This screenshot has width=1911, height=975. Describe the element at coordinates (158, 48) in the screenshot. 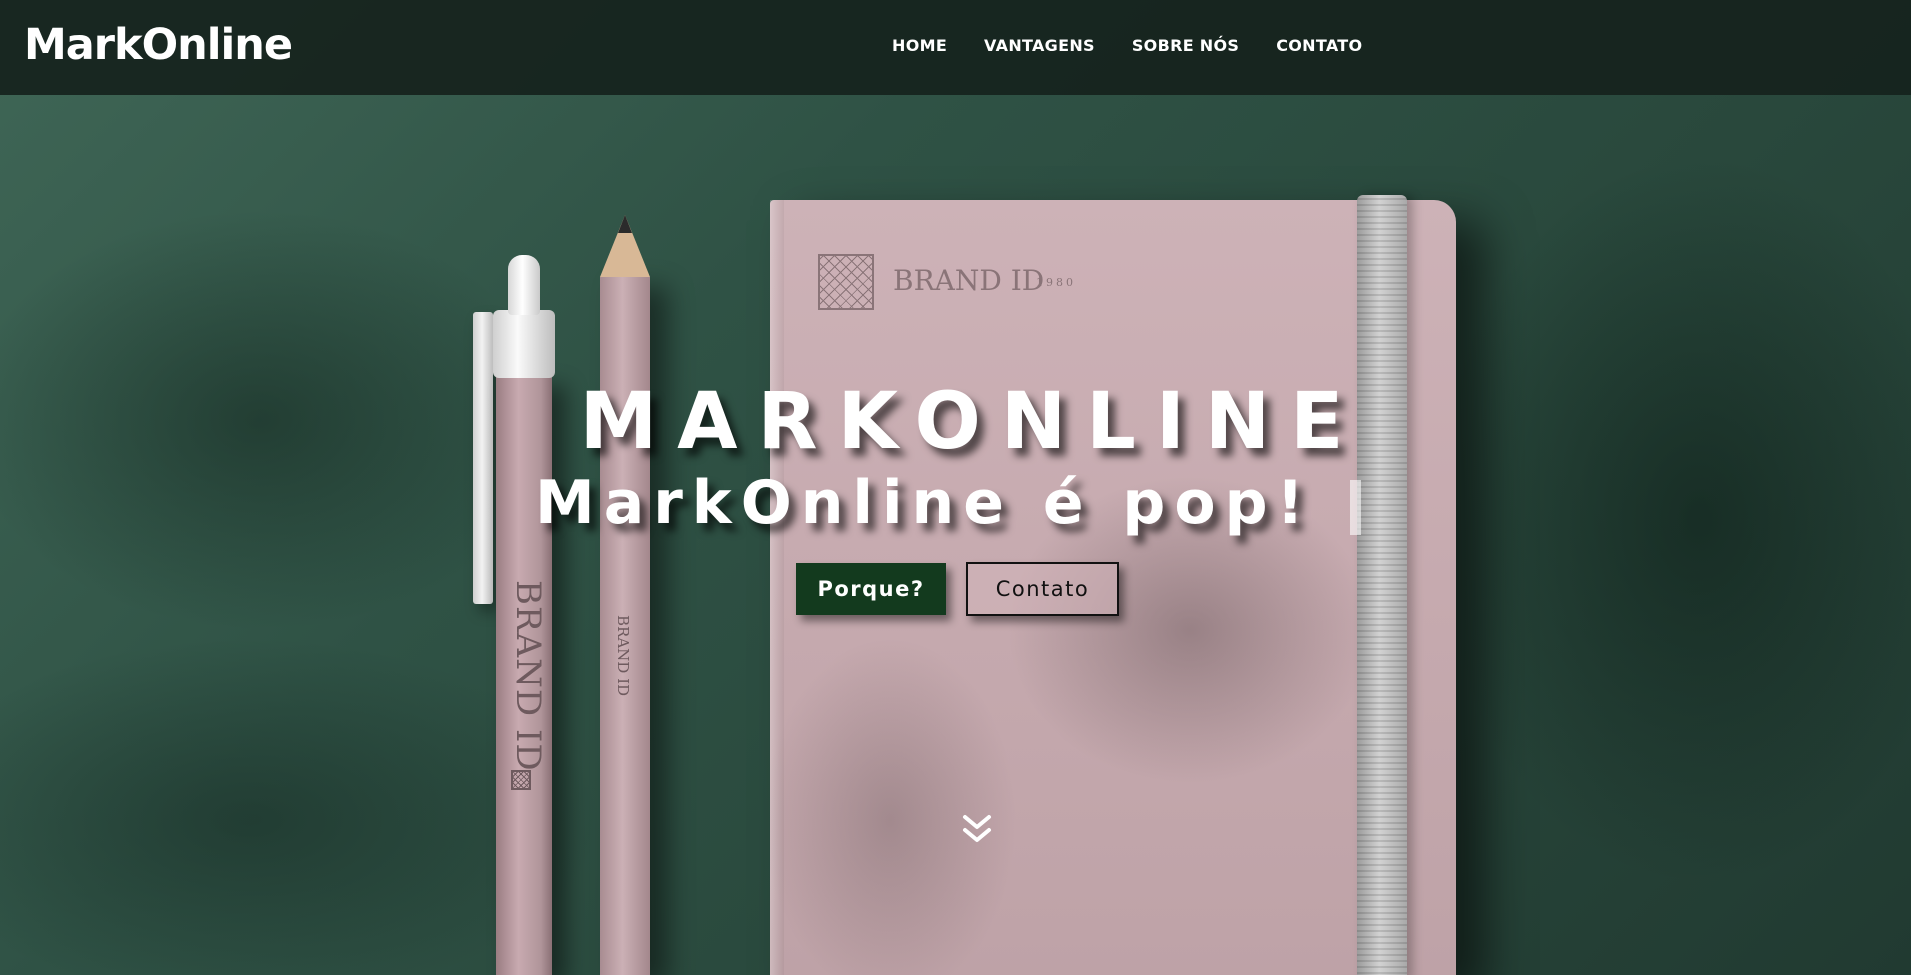

I see `brand-logo: MarkOnline` at that location.